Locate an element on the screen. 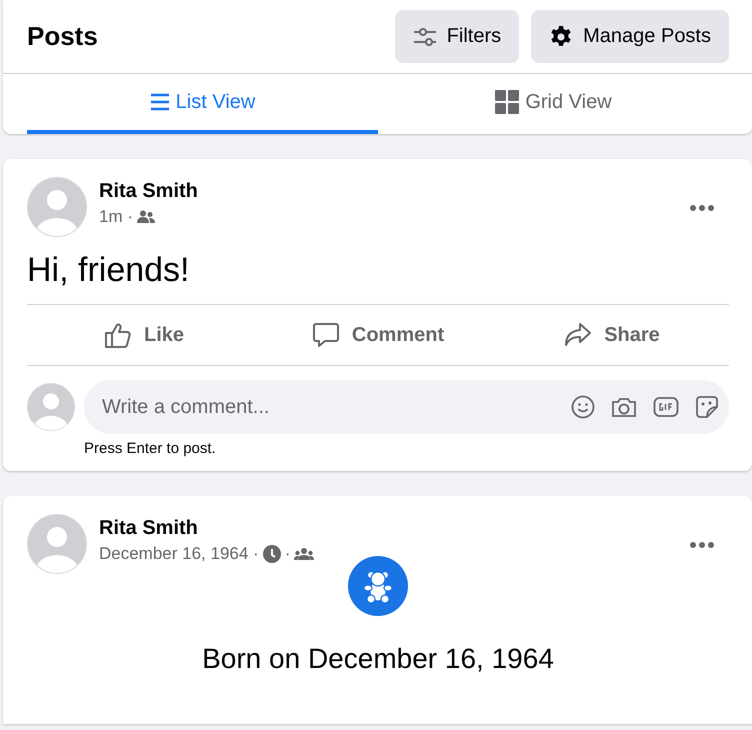 The height and width of the screenshot is (730, 752). manage-posts-button: Manage Posts is located at coordinates (630, 36).